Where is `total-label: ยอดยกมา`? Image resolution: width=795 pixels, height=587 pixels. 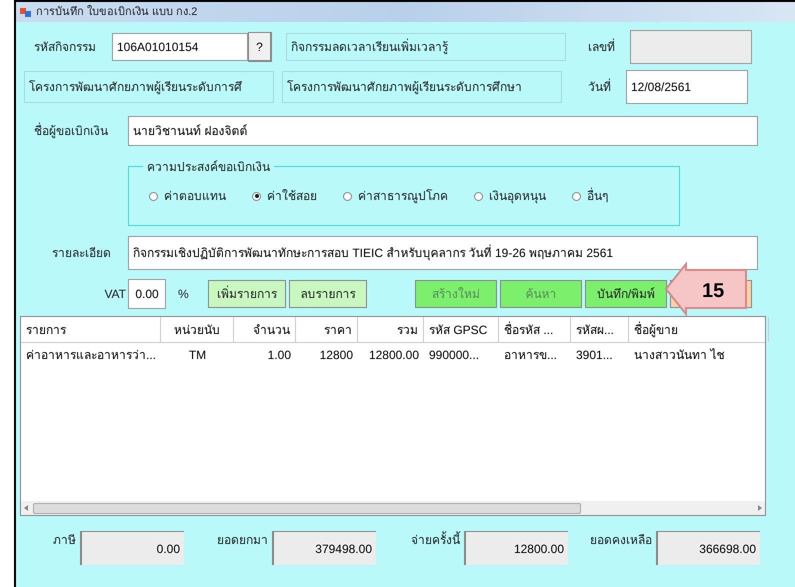 total-label: ยอดยกมา is located at coordinates (242, 540).